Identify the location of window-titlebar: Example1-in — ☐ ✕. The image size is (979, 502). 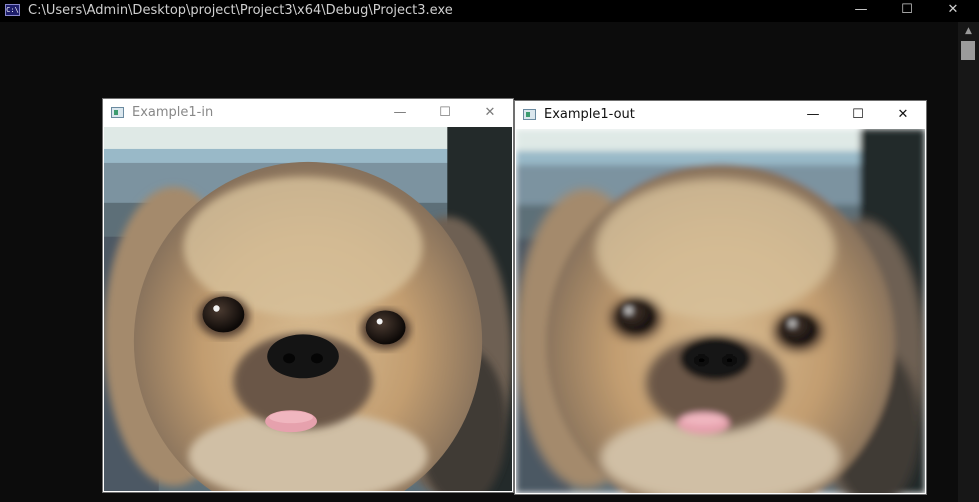
(308, 113).